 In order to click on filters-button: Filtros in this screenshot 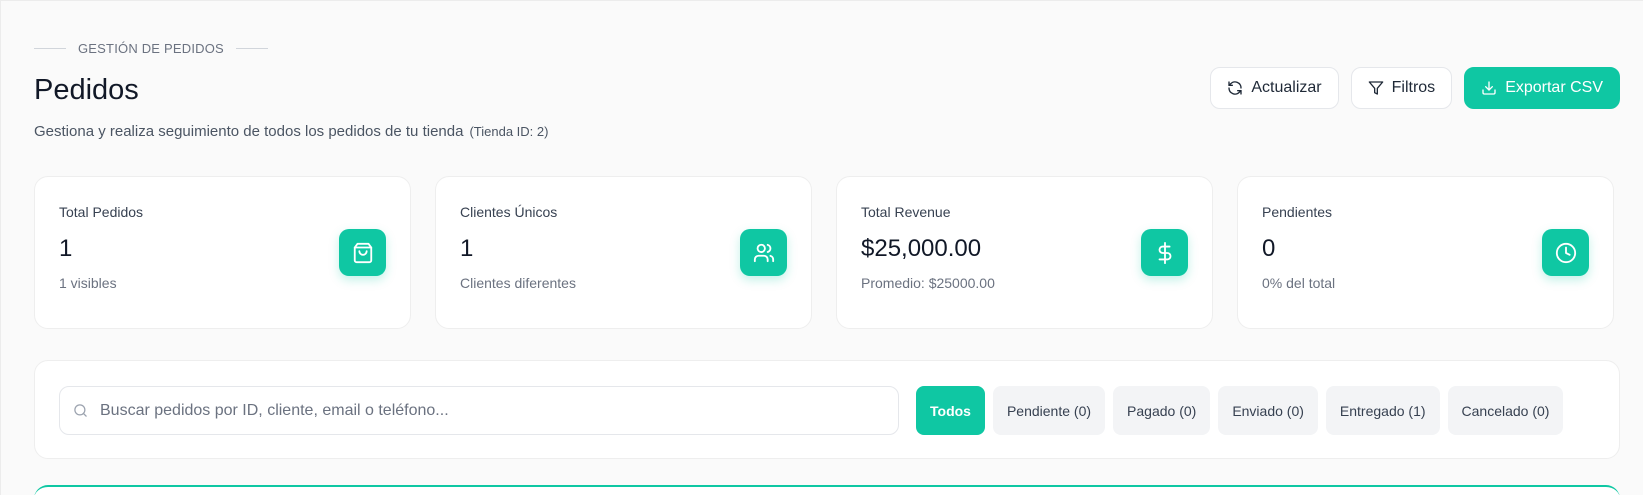, I will do `click(1401, 88)`.